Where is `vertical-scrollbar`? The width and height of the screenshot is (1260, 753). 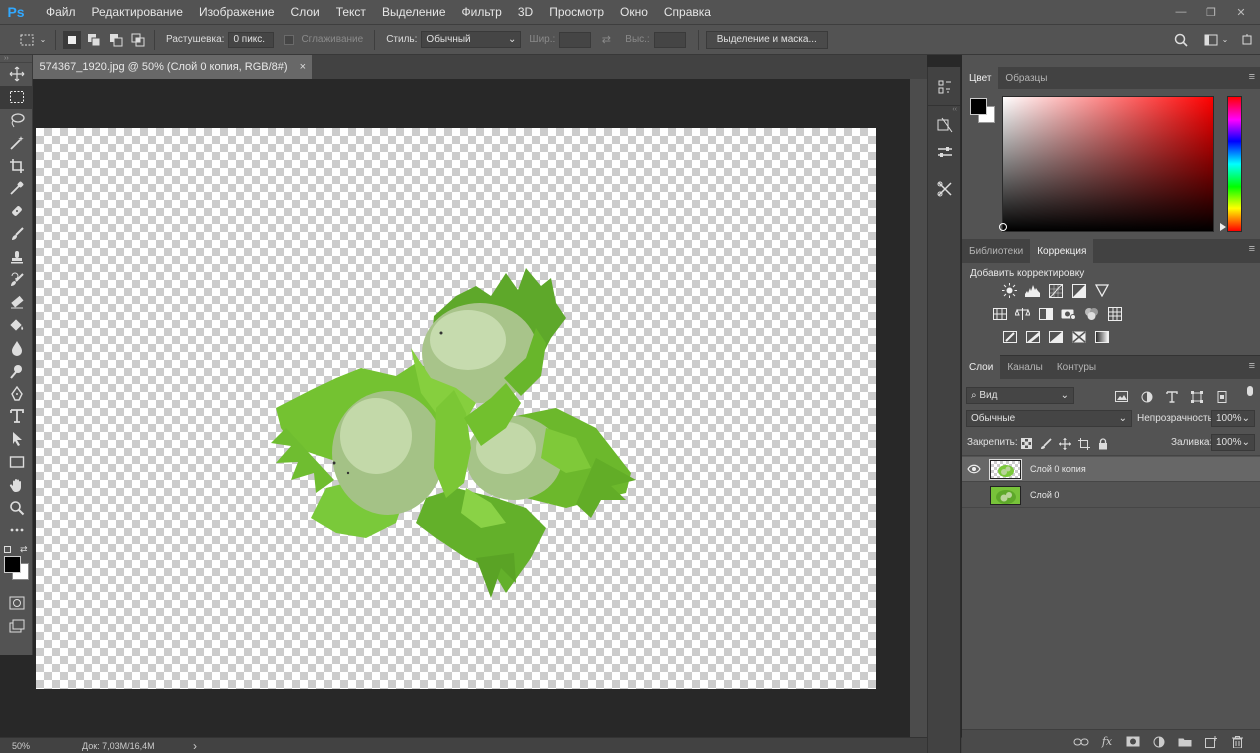 vertical-scrollbar is located at coordinates (918, 408).